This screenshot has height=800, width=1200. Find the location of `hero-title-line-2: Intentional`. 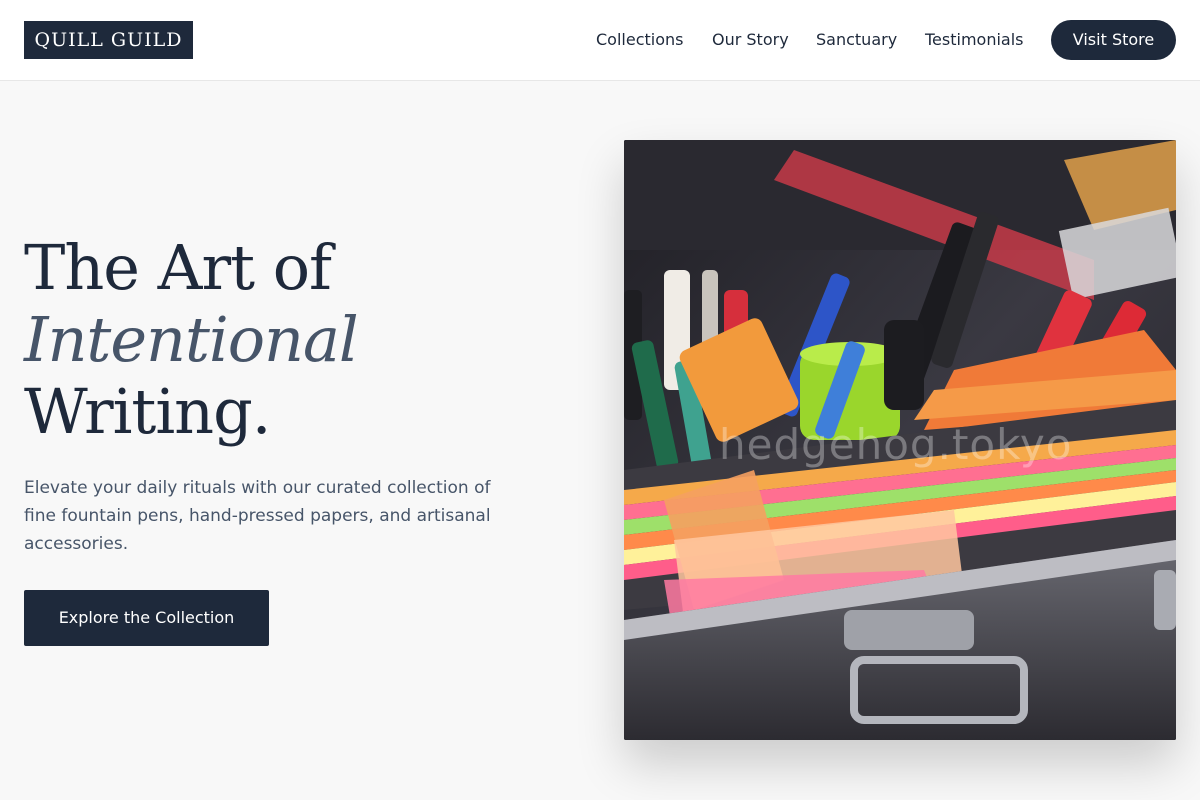

hero-title-line-2: Intentional is located at coordinates (191, 339).